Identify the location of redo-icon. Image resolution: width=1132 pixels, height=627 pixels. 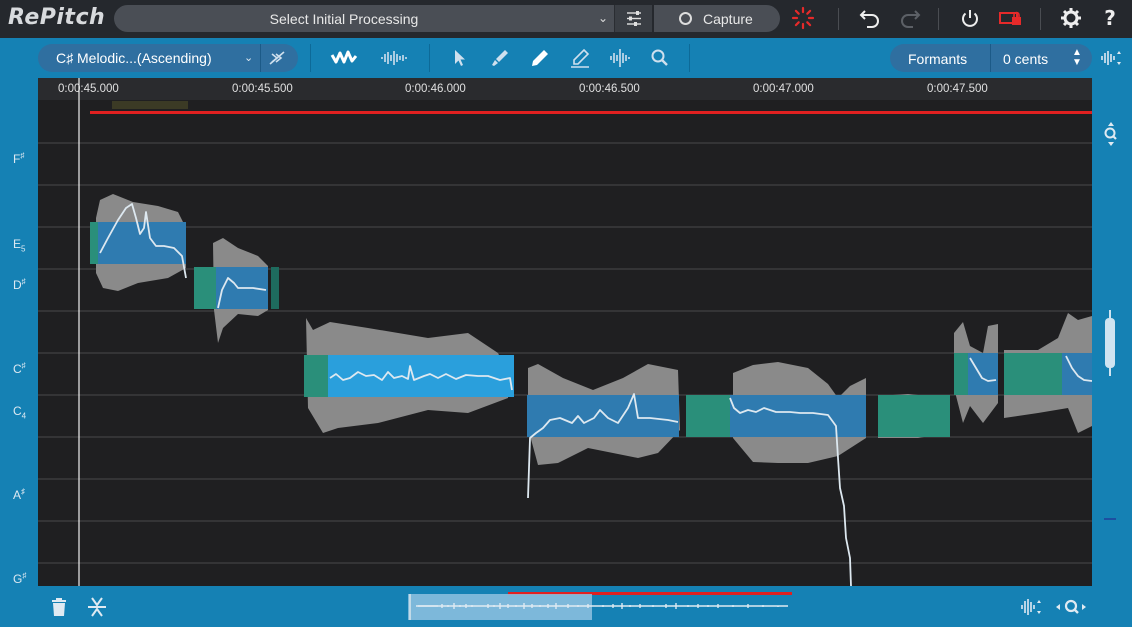
(910, 18).